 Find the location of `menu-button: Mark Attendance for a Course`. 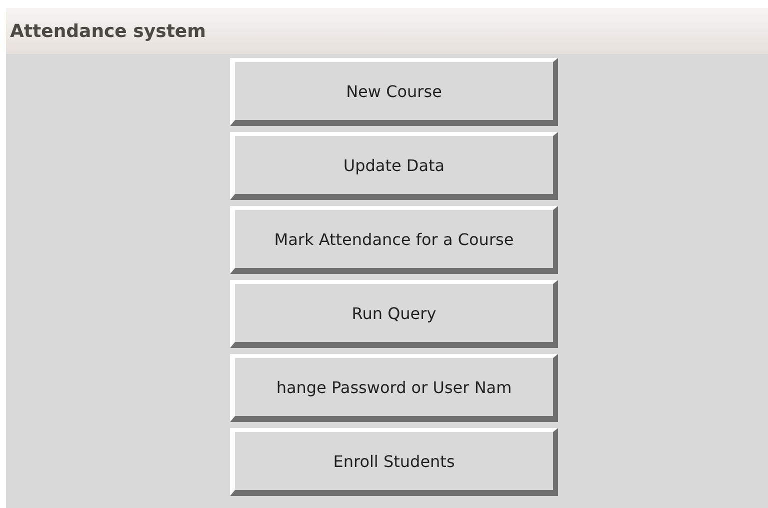

menu-button: Mark Attendance for a Course is located at coordinates (394, 240).